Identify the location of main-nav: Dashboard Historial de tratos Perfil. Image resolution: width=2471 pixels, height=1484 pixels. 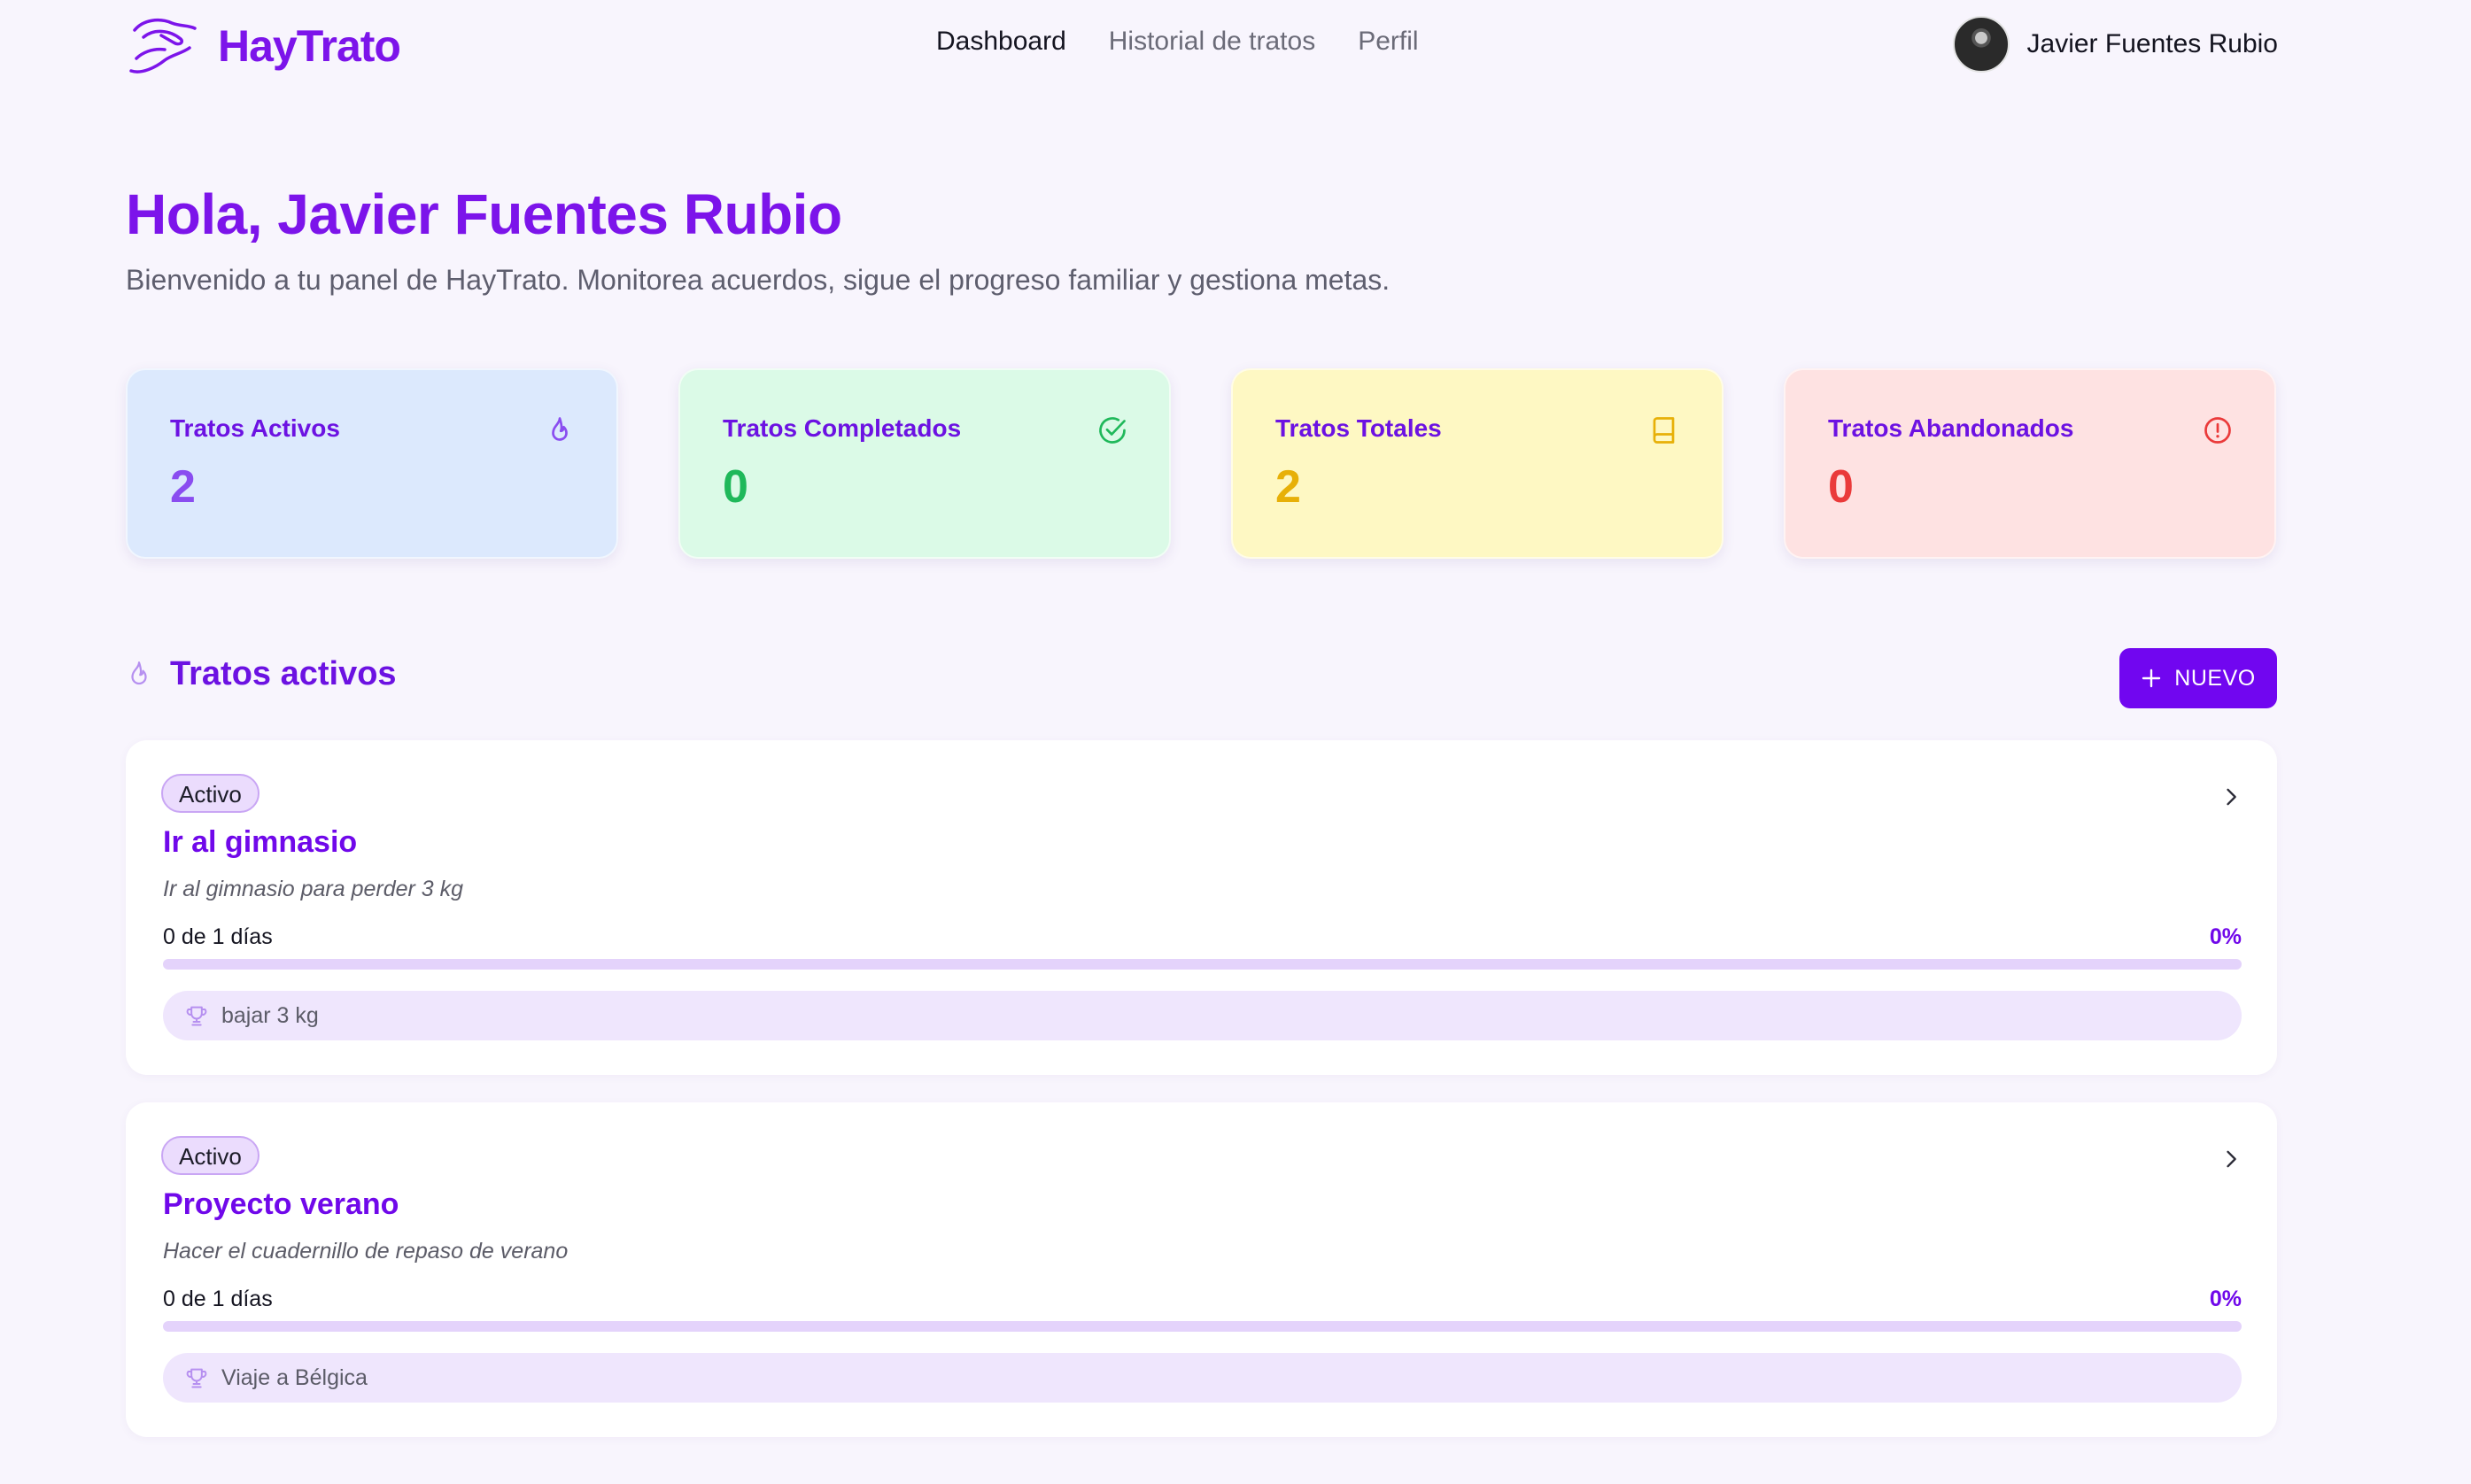
(1177, 42).